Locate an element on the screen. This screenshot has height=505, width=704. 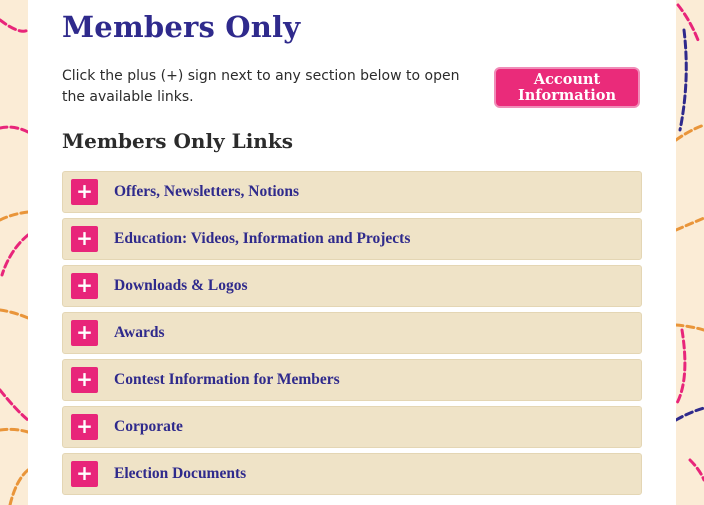
accordion-item-awards: + Awards is located at coordinates (352, 333).